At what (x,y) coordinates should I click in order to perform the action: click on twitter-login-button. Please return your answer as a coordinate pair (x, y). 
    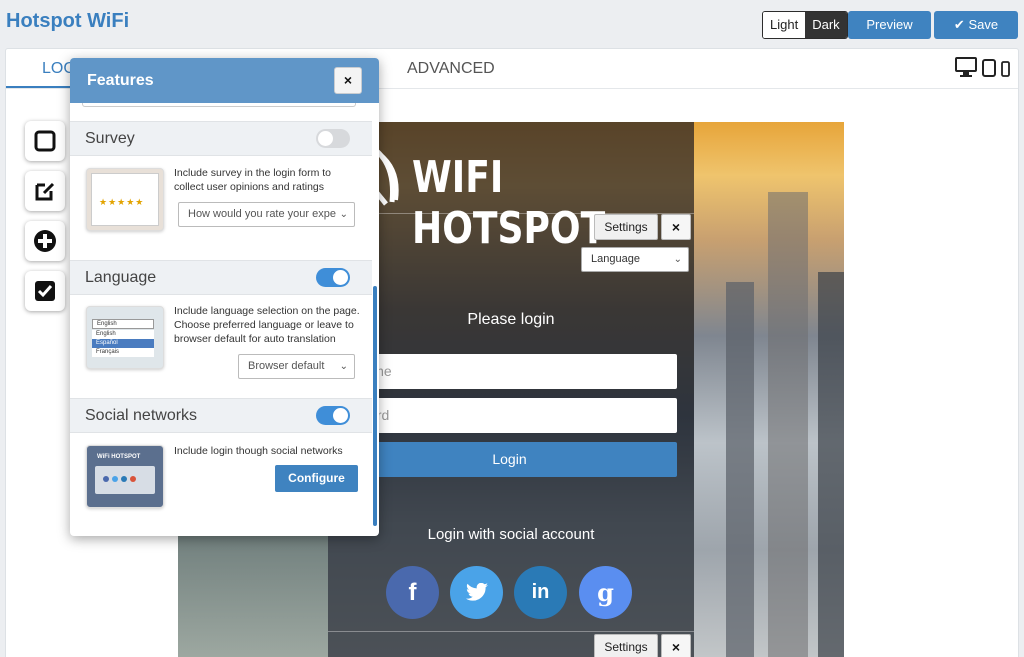
    Looking at the image, I should click on (476, 592).